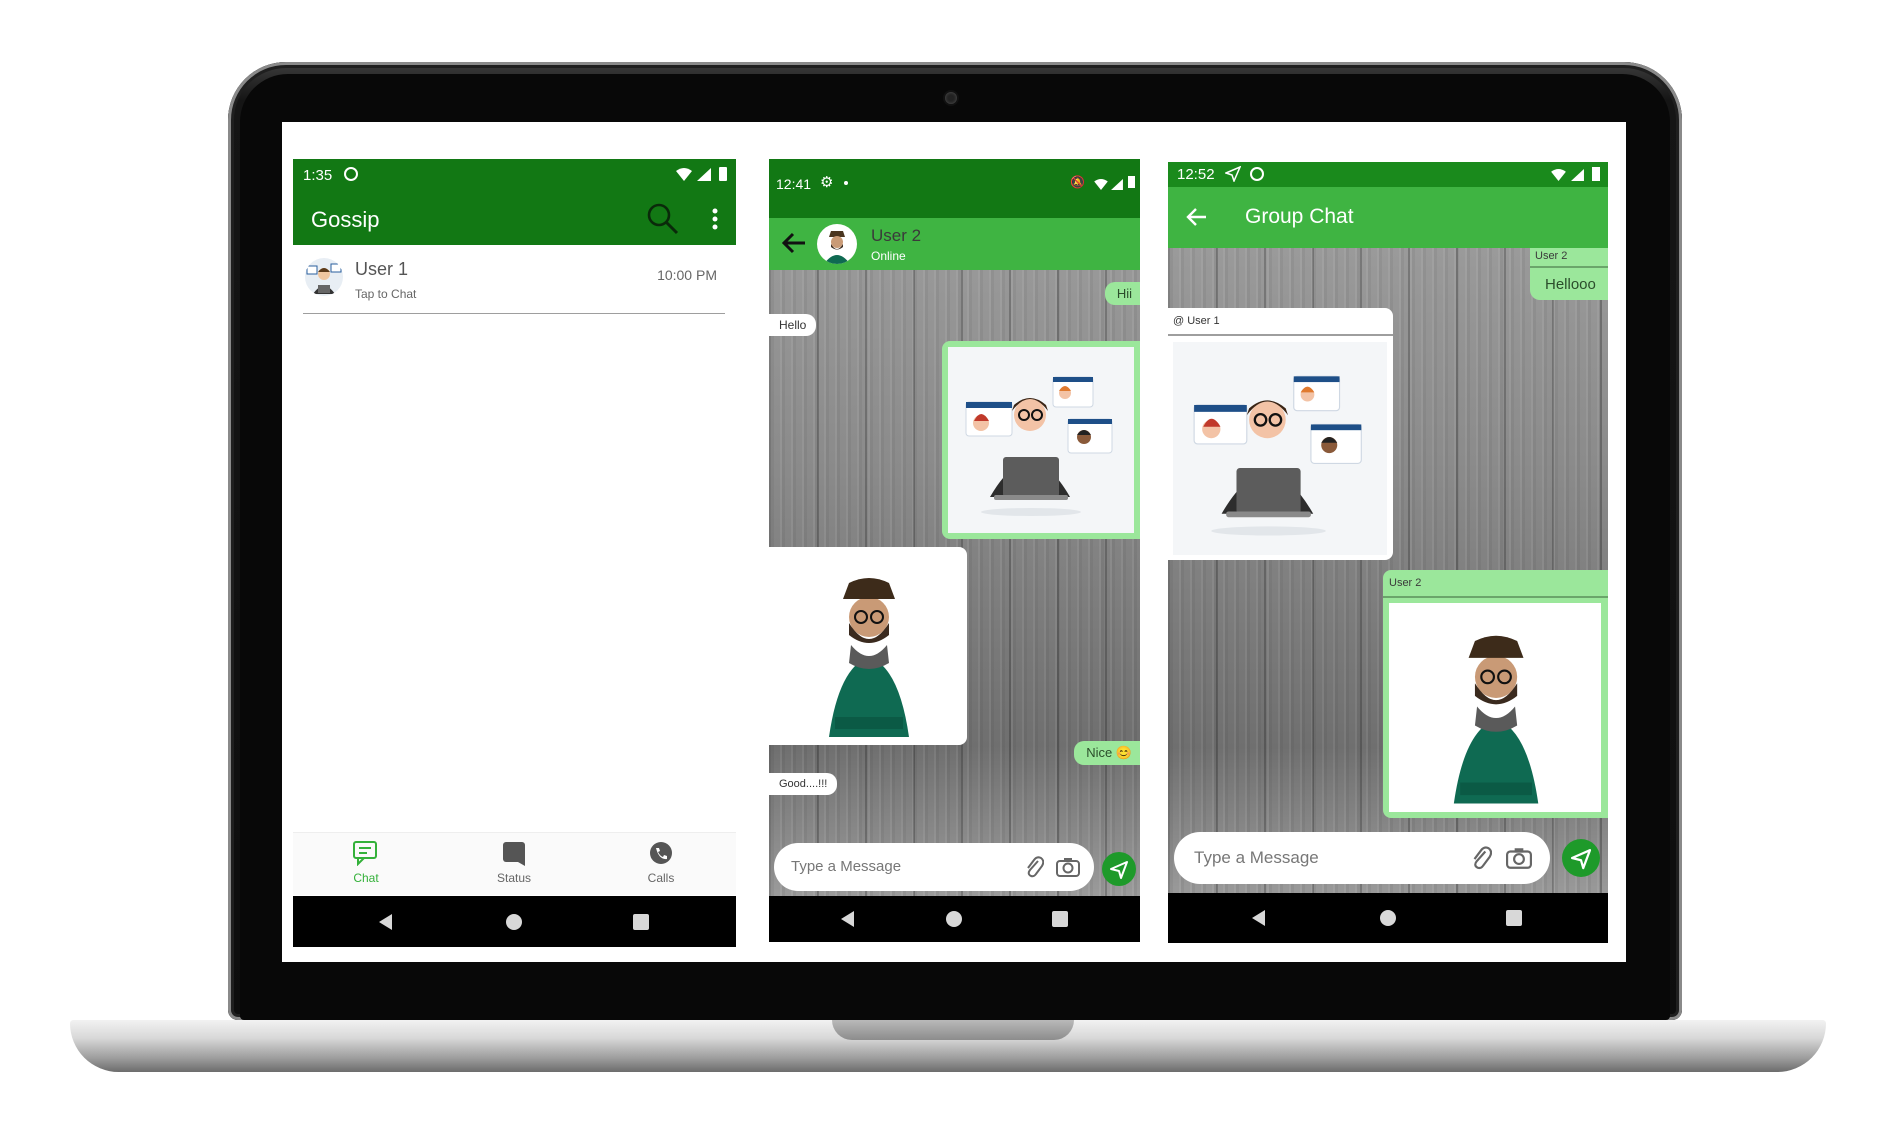  What do you see at coordinates (366, 878) in the screenshot?
I see `tab-chat-label: Chat` at bounding box center [366, 878].